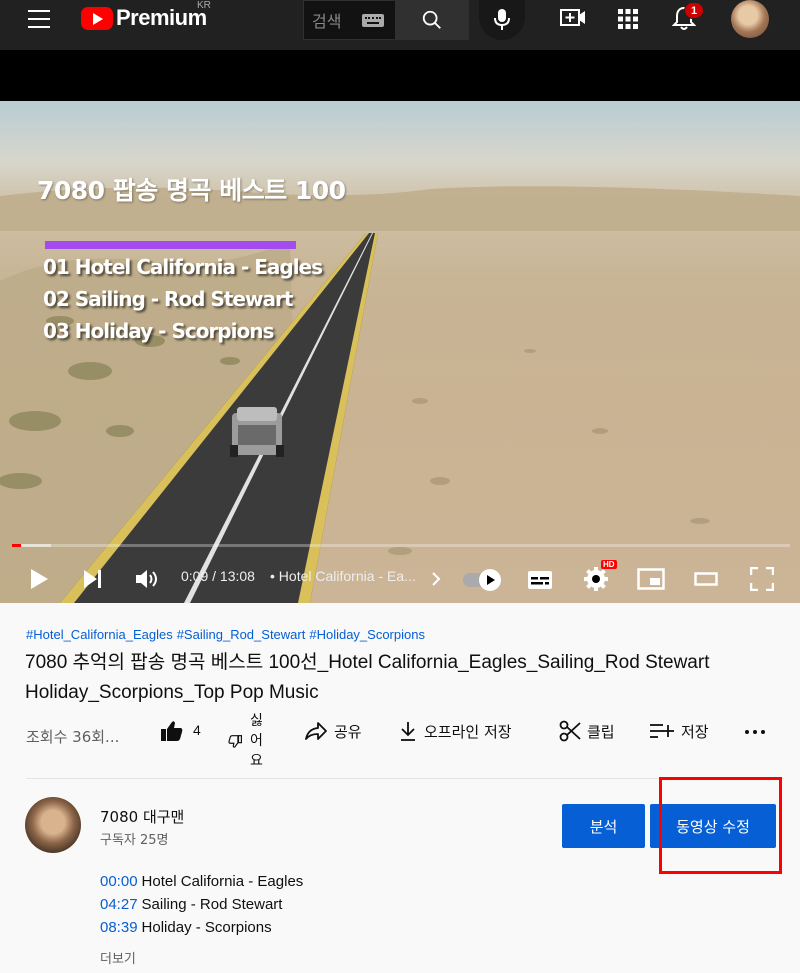  Describe the element at coordinates (168, 299) in the screenshot. I see `overlay-track: 02 Sailing - Rod Stewart` at that location.